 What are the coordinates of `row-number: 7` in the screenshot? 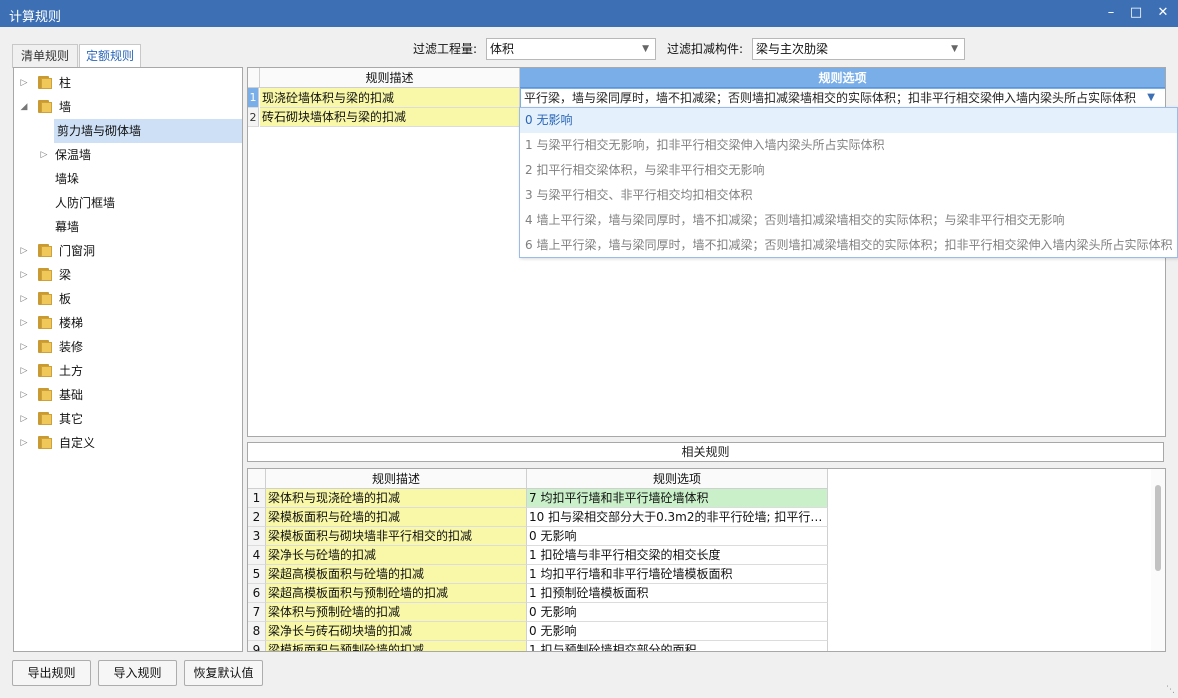 It's located at (257, 612).